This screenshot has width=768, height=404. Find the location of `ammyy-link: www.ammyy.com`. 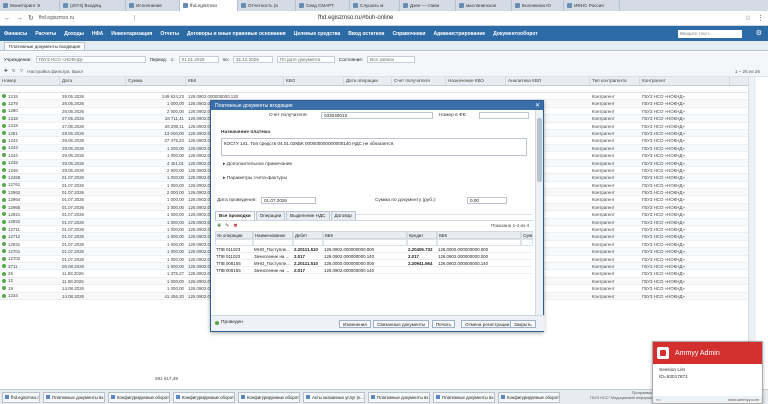

ammyy-link: www.ammyy.com is located at coordinates (743, 399).